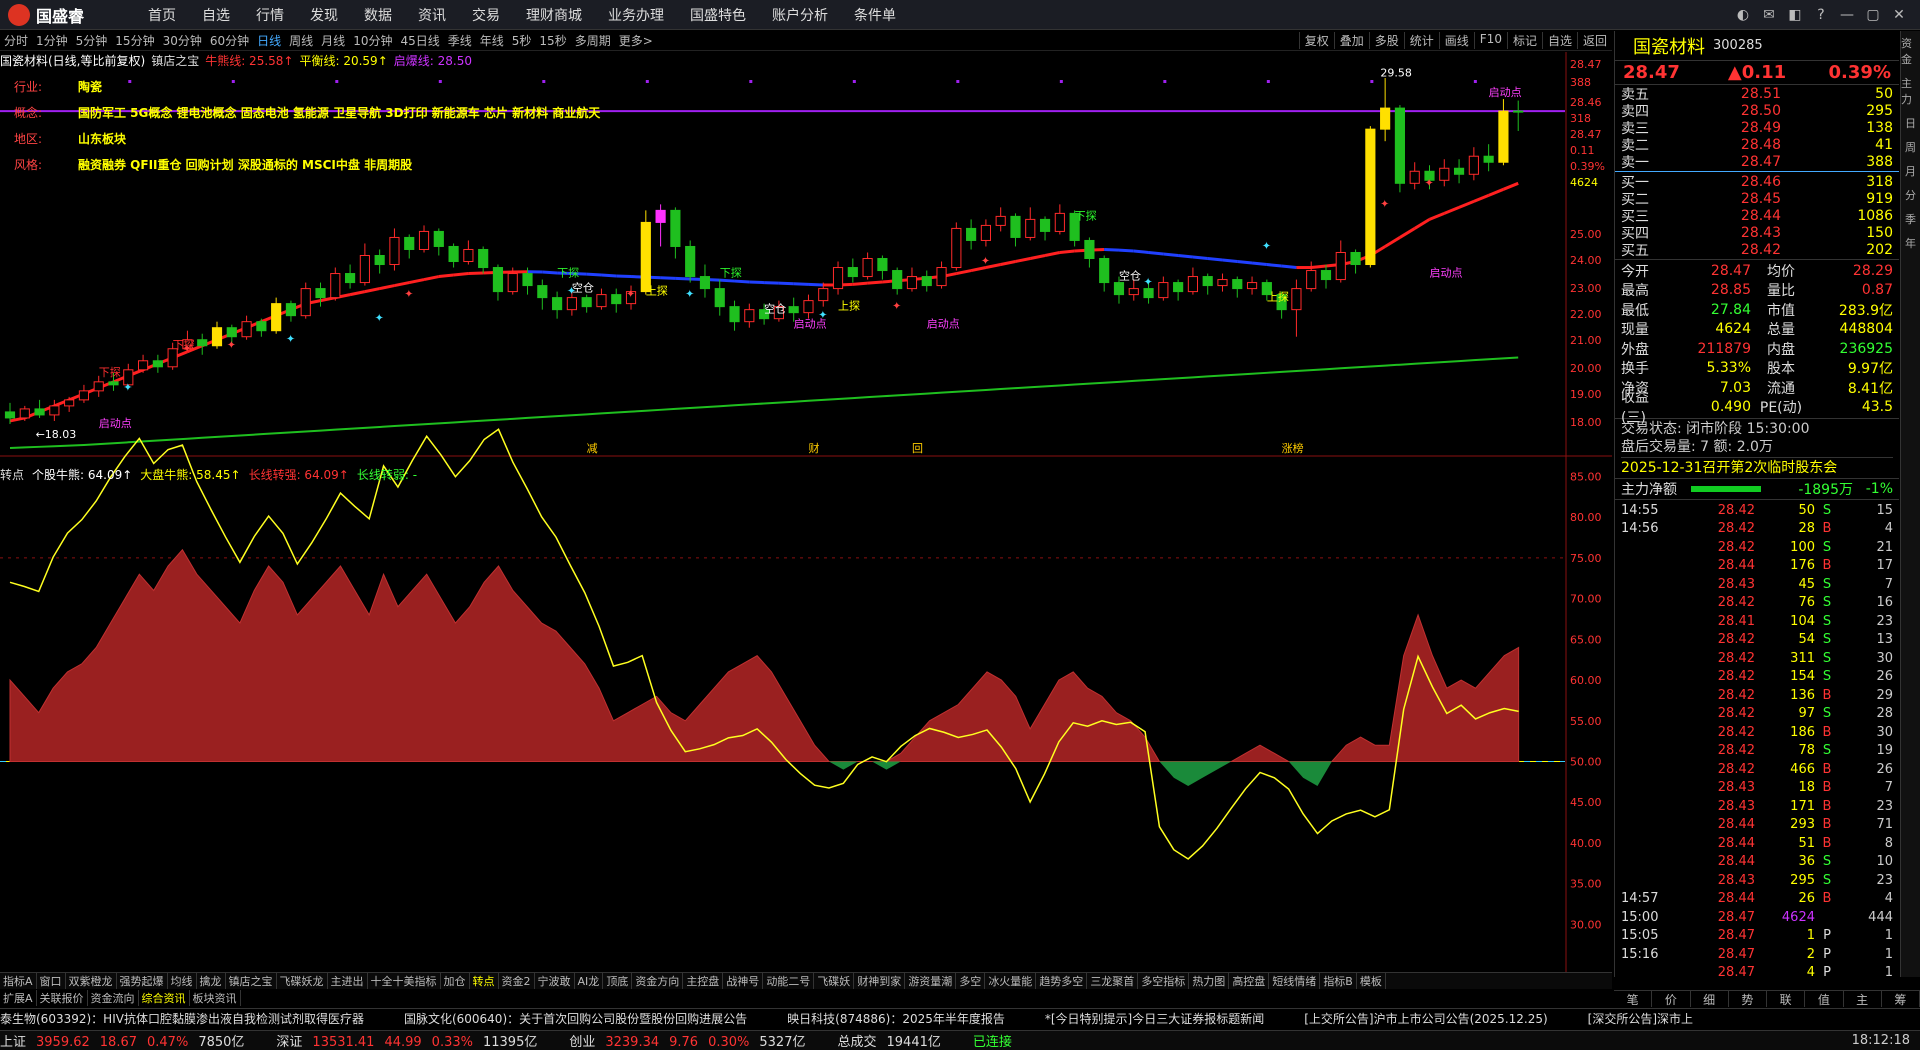 This screenshot has height=1050, width=1920. I want to click on bid-row: 买二 28.45 919, so click(1757, 199).